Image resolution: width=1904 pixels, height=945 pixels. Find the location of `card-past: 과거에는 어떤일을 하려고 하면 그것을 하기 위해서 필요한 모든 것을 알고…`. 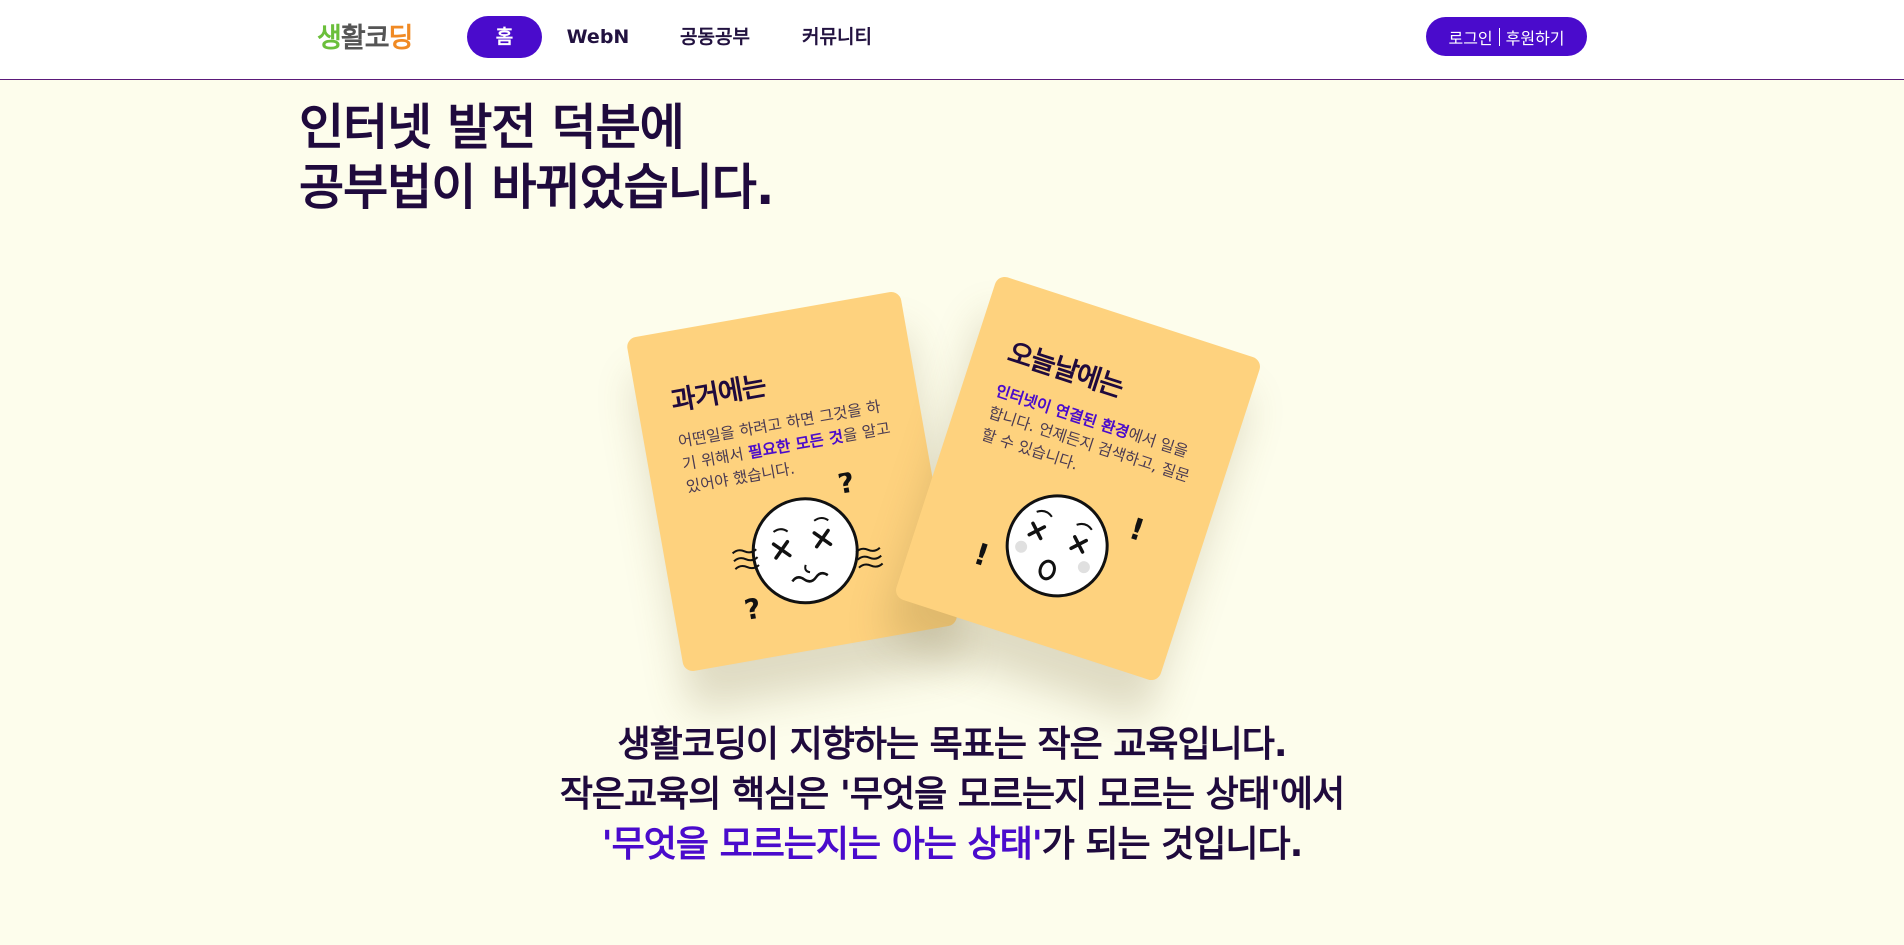

card-past: 과거에는 어떤일을 하려고 하면 그것을 하기 위해서 필요한 모든 것을 알고… is located at coordinates (792, 481).